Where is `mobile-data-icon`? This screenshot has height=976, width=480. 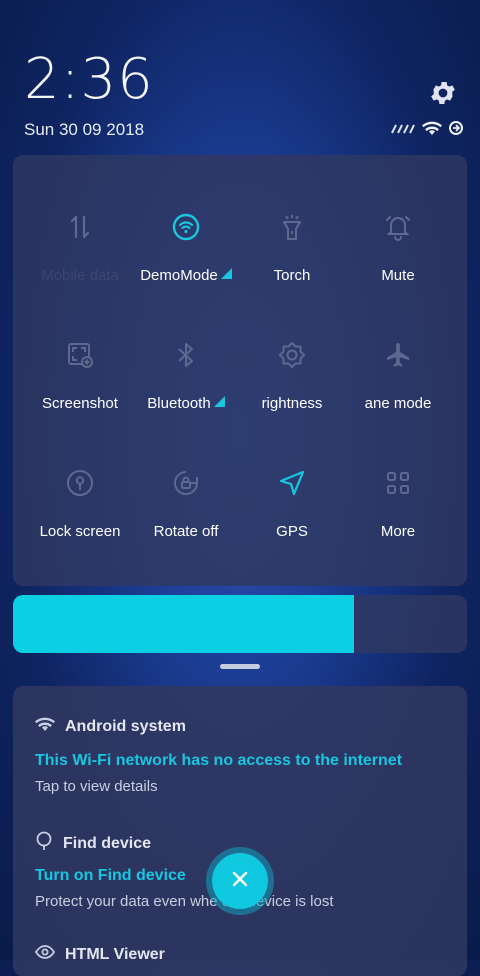
mobile-data-icon is located at coordinates (80, 227).